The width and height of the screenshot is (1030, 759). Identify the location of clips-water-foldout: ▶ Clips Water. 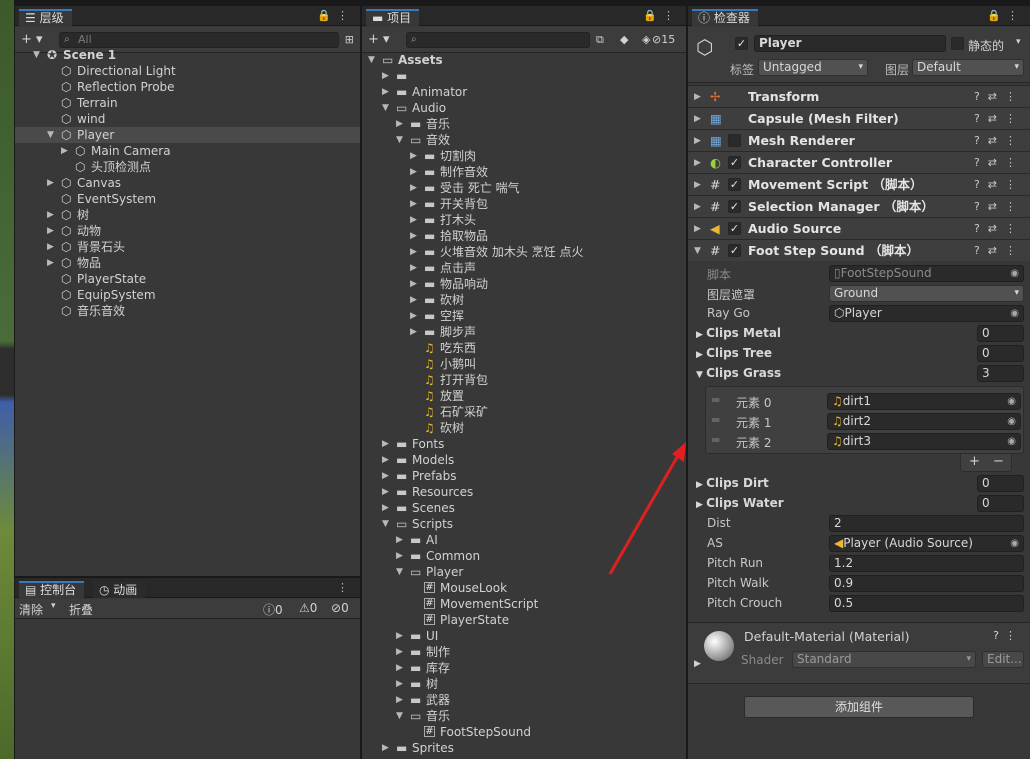
(740, 503).